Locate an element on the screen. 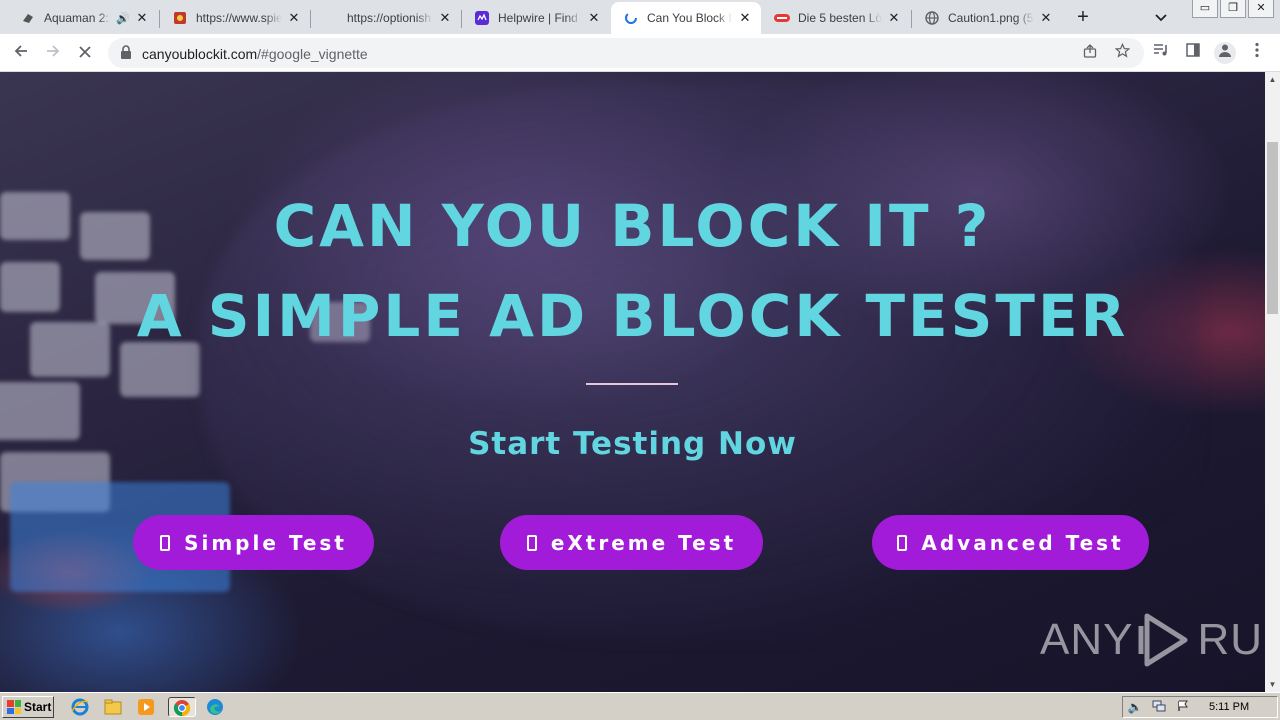 The image size is (1280, 720). page-title-line-2: A SIMPLE AD BLOCK TESTER is located at coordinates (632, 316).